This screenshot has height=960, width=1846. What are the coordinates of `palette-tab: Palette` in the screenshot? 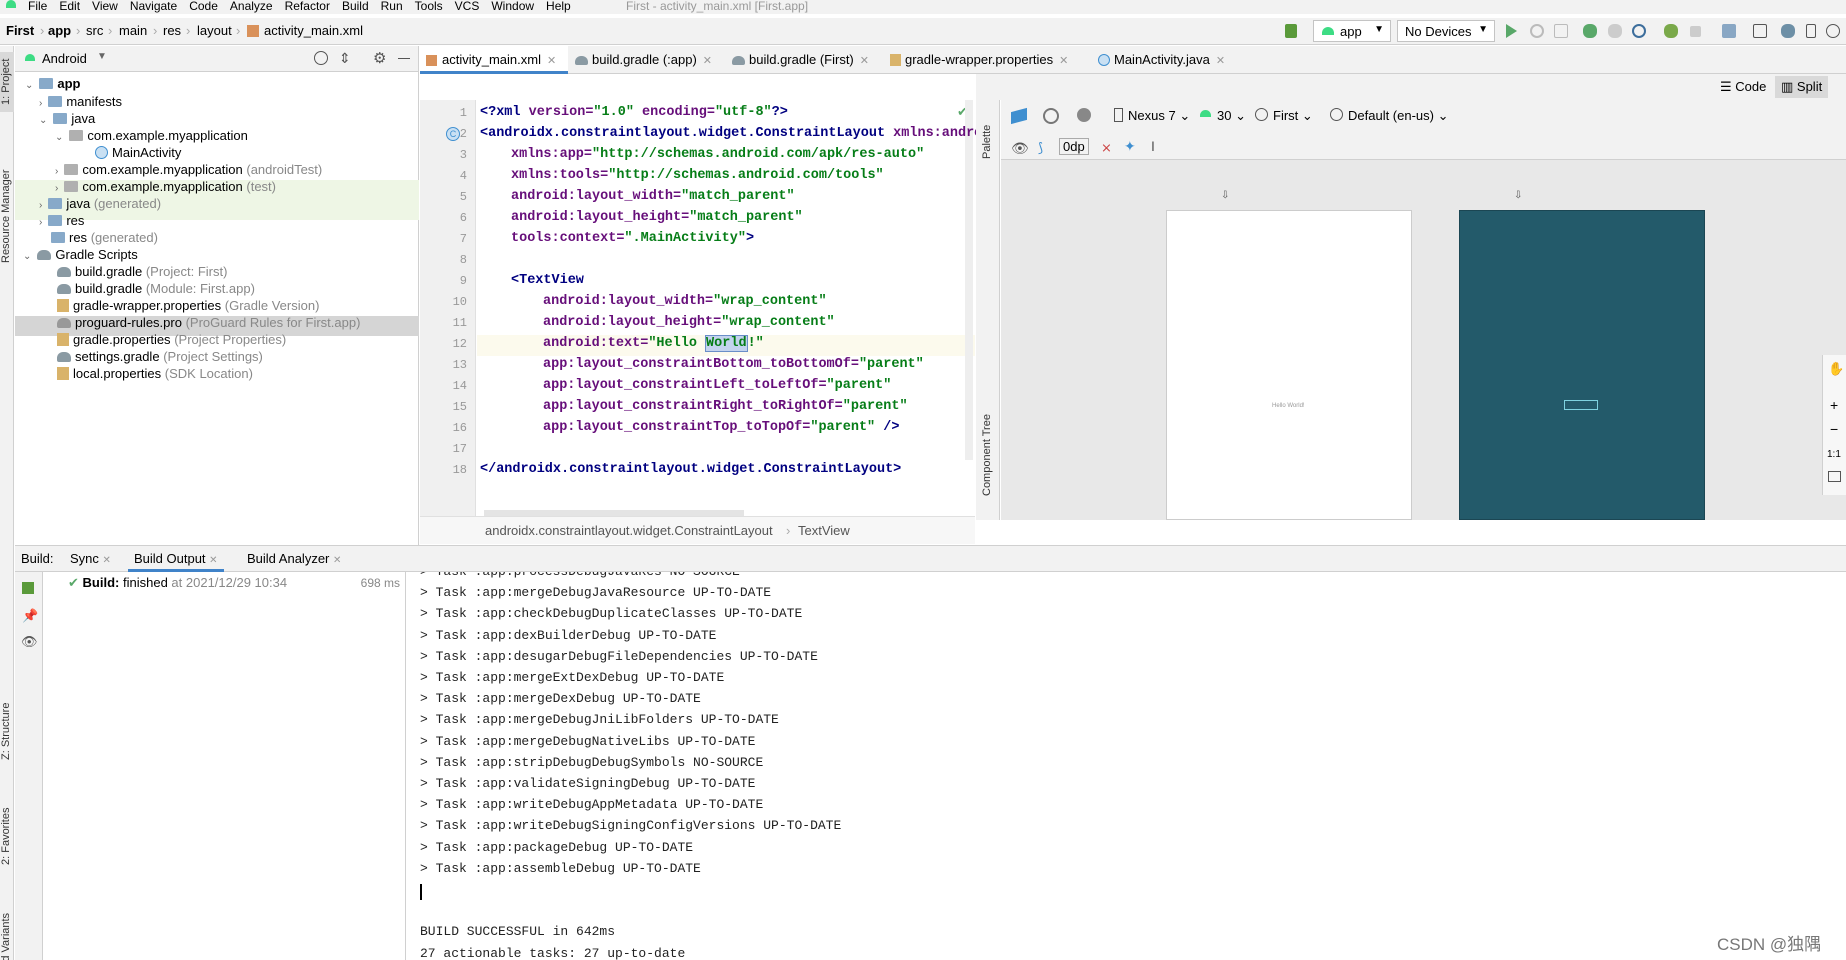 It's located at (988, 142).